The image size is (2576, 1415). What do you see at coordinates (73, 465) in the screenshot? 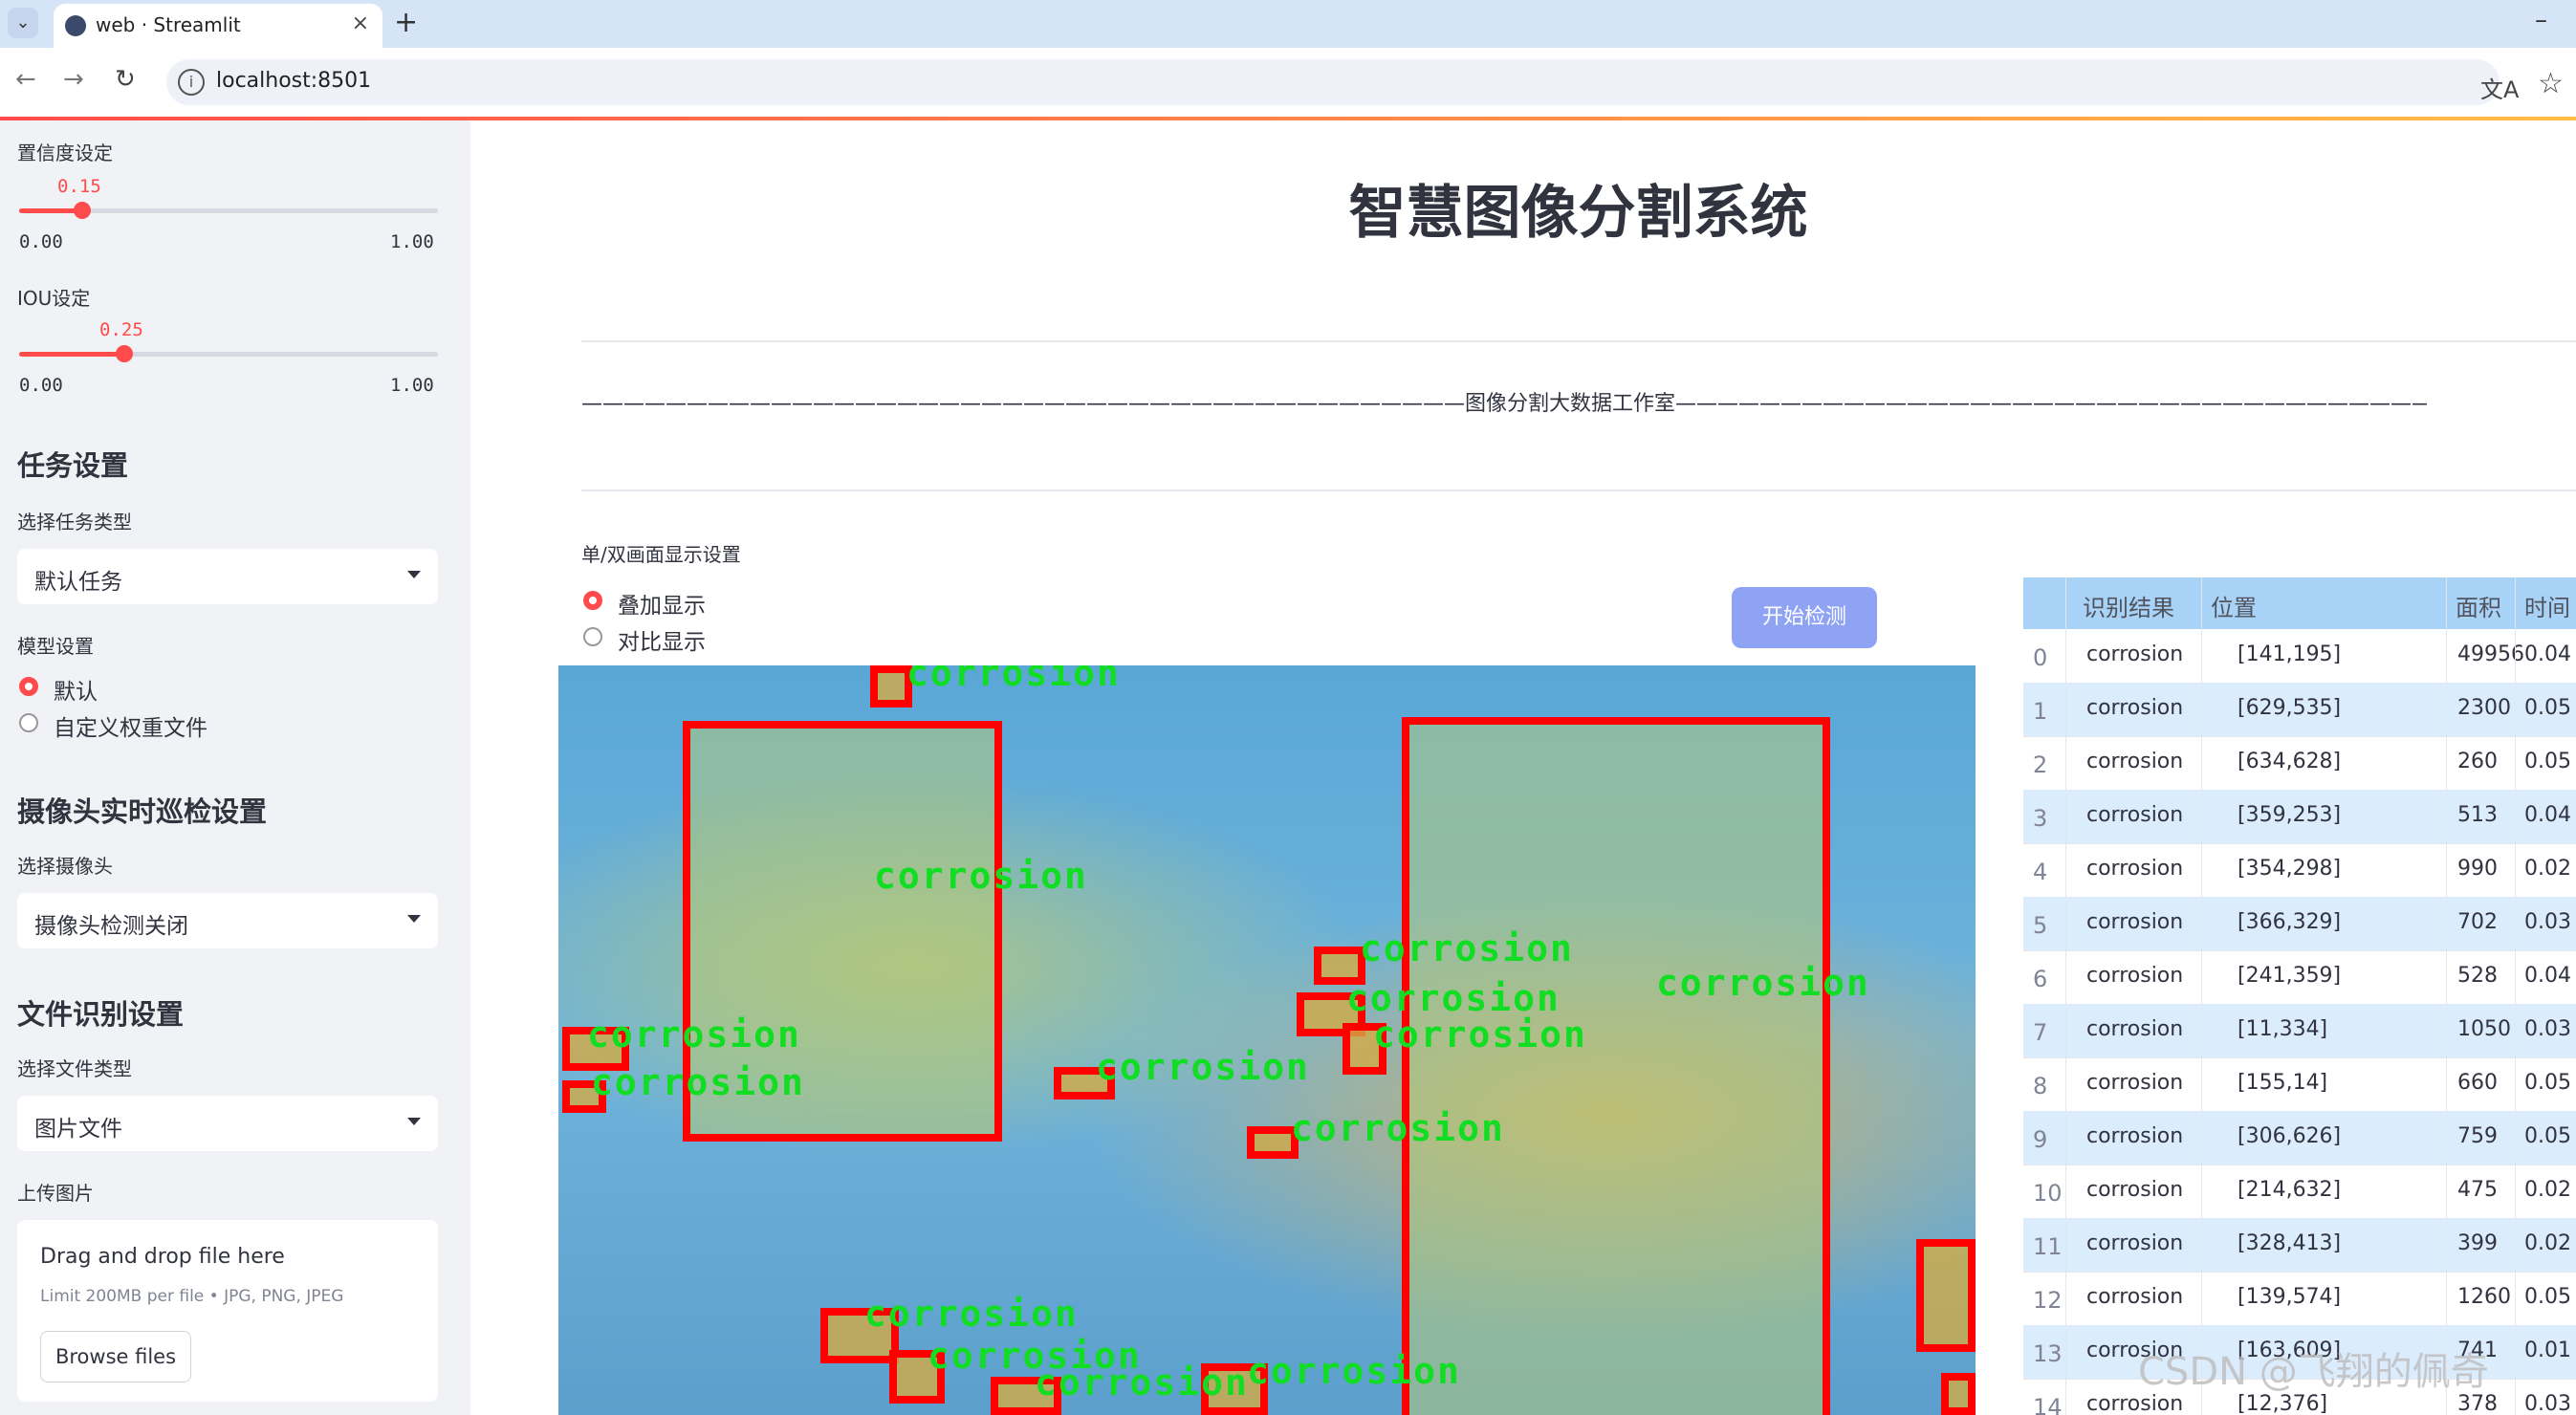
I see `task-heading: 任务设置` at bounding box center [73, 465].